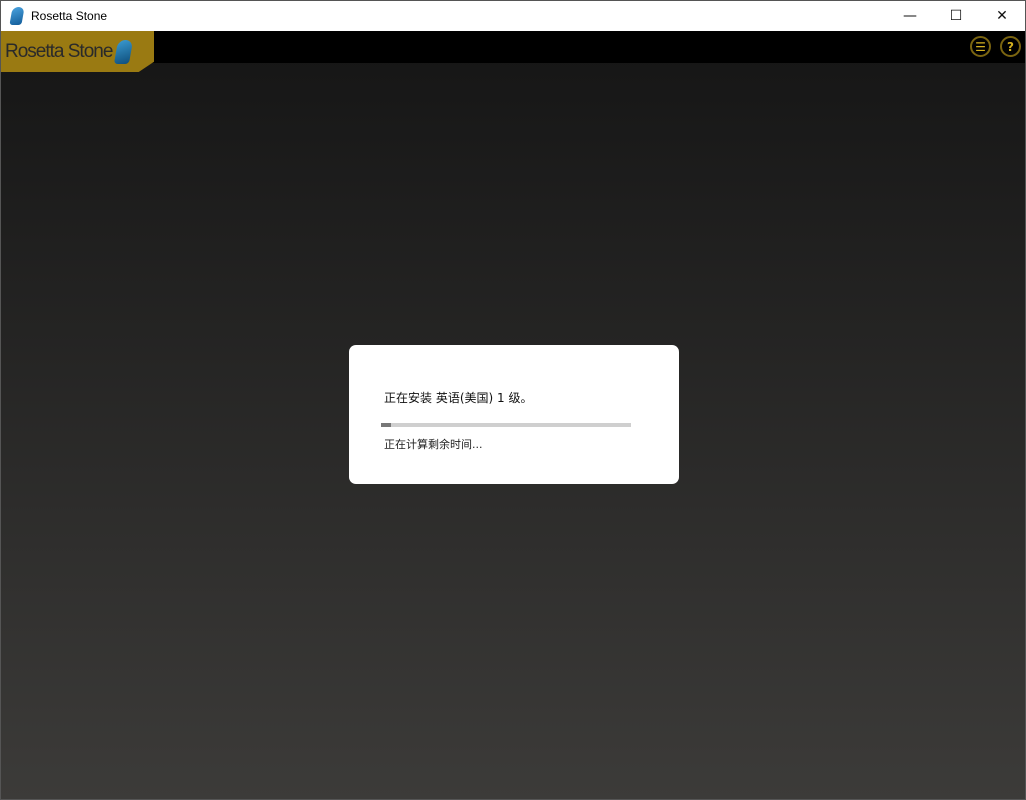  I want to click on help-icon: ?, so click(1010, 46).